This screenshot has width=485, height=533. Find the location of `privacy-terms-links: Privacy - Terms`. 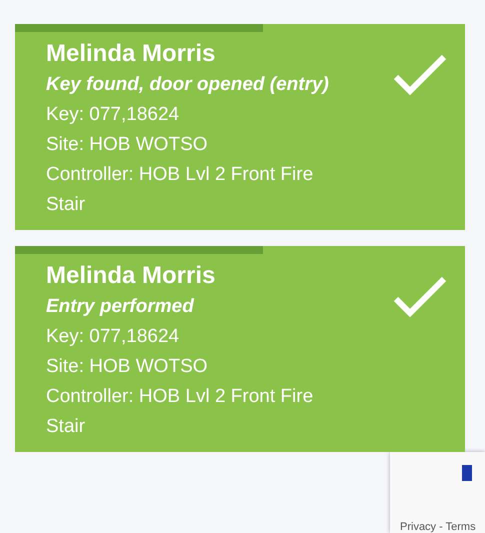

privacy-terms-links: Privacy - Terms is located at coordinates (438, 527).